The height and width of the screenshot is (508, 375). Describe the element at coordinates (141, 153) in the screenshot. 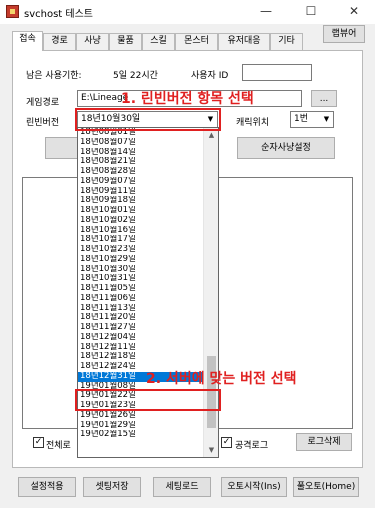

I see `version-option: 18년08월14일` at that location.